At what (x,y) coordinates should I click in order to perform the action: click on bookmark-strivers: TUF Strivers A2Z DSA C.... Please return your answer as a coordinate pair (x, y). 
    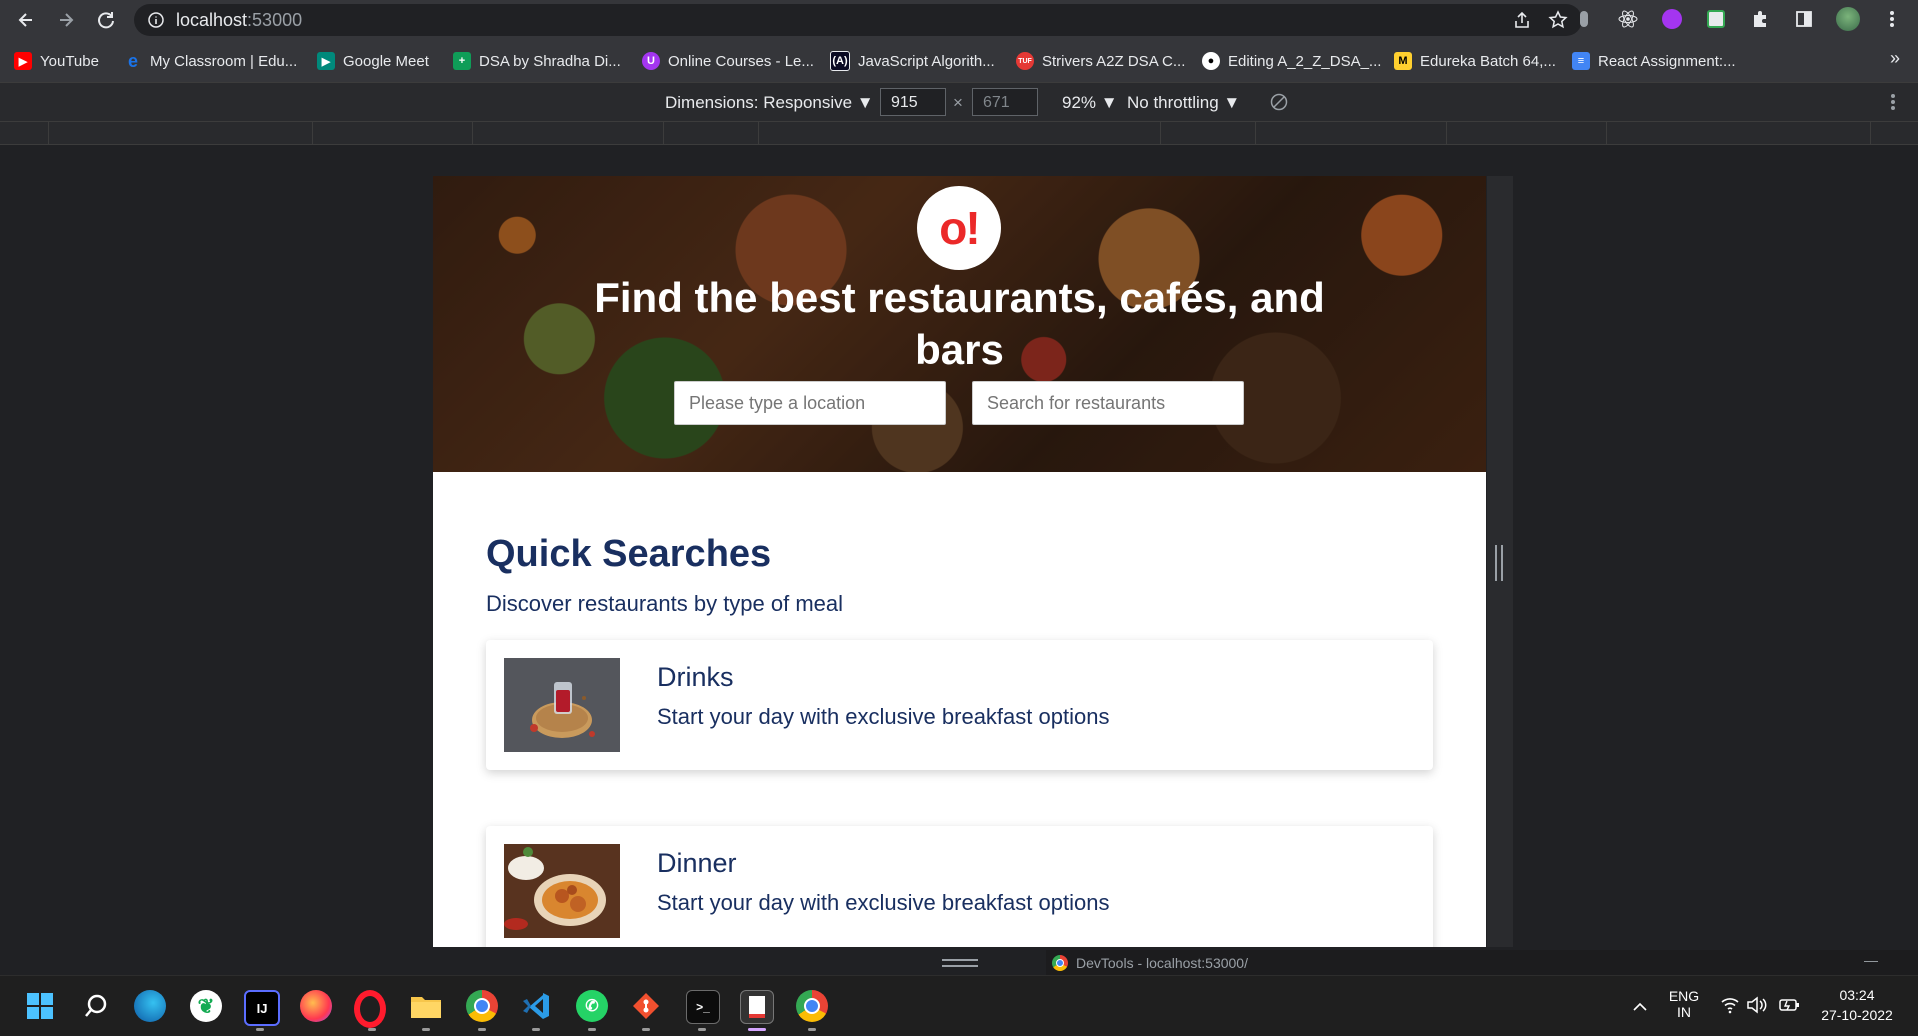
    Looking at the image, I should click on (1100, 61).